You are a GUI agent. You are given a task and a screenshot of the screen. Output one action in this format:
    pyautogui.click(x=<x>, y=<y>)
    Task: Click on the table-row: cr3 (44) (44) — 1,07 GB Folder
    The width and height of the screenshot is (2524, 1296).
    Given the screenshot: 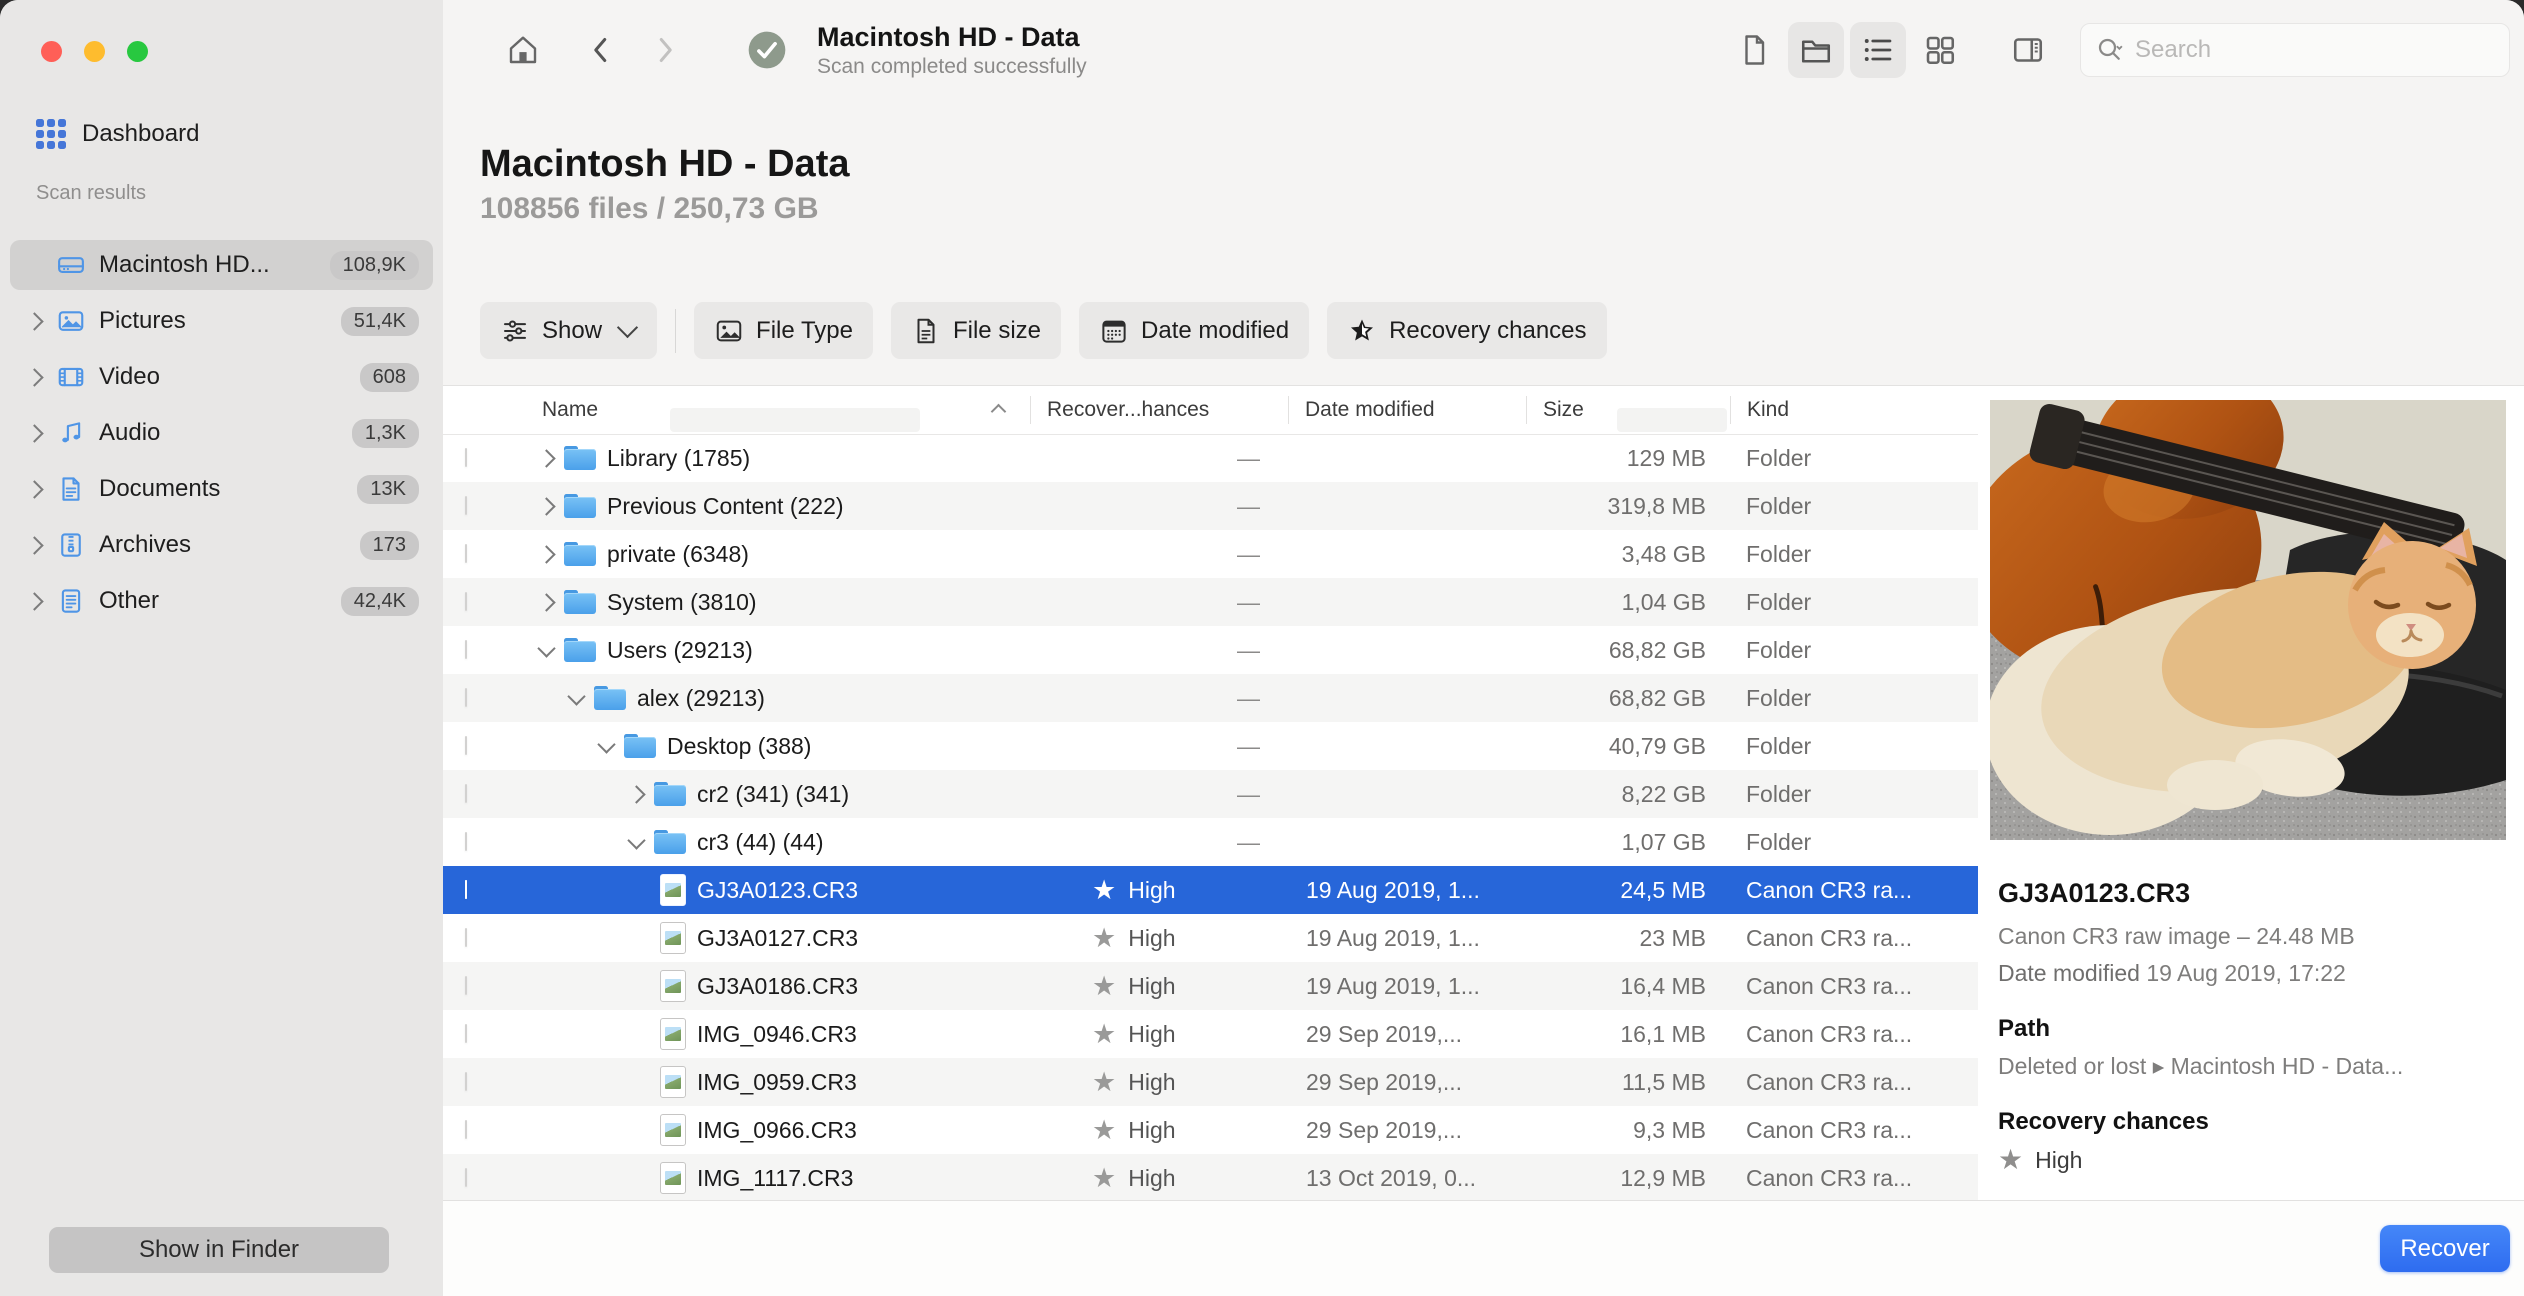 What is the action you would take?
    pyautogui.click(x=1210, y=842)
    